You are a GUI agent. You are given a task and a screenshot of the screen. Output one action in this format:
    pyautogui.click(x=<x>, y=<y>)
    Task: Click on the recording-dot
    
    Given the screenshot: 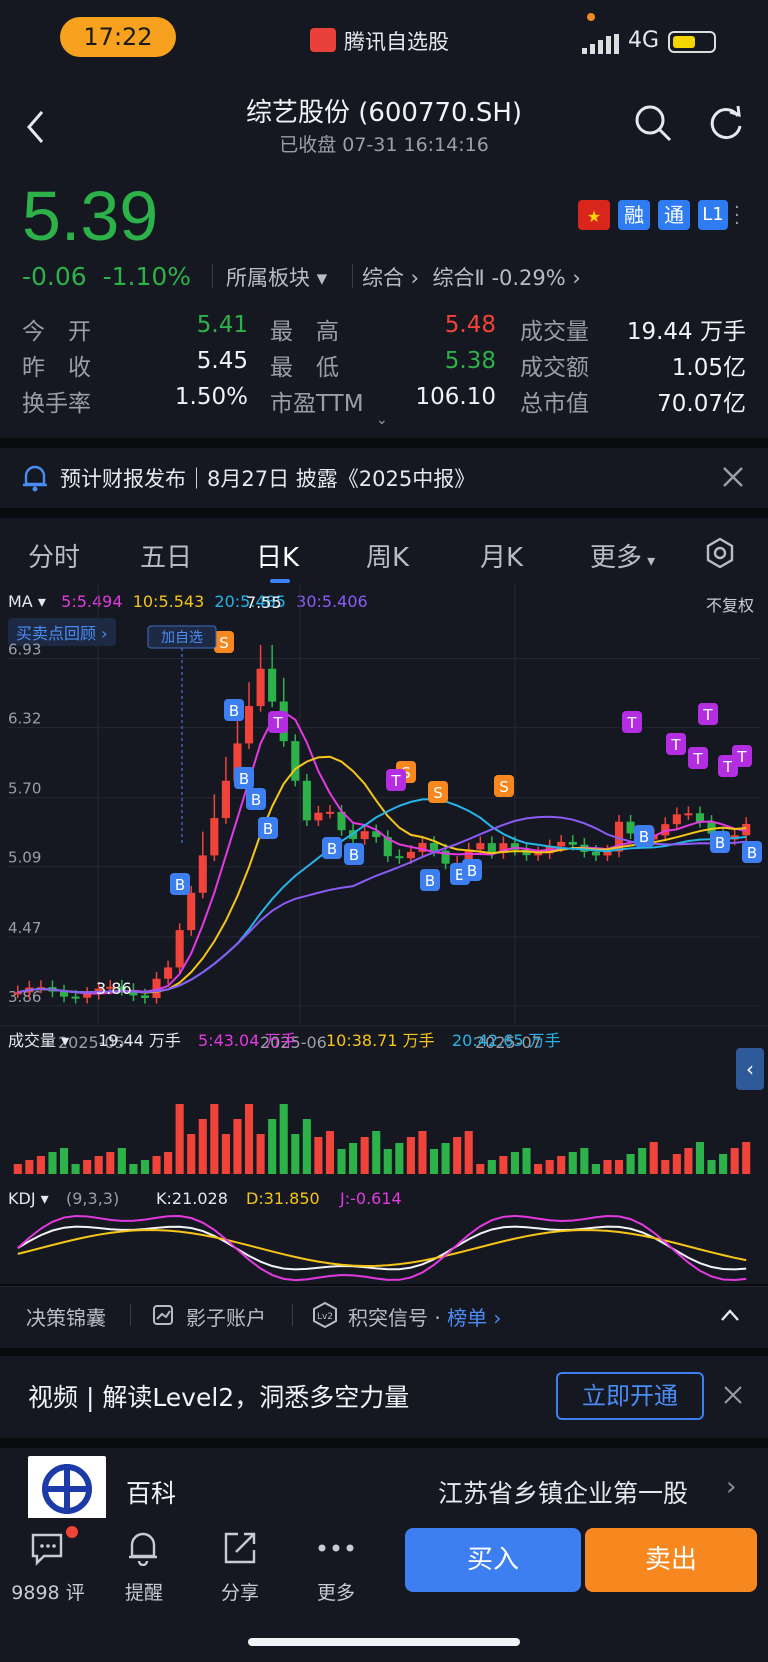 What is the action you would take?
    pyautogui.click(x=591, y=17)
    